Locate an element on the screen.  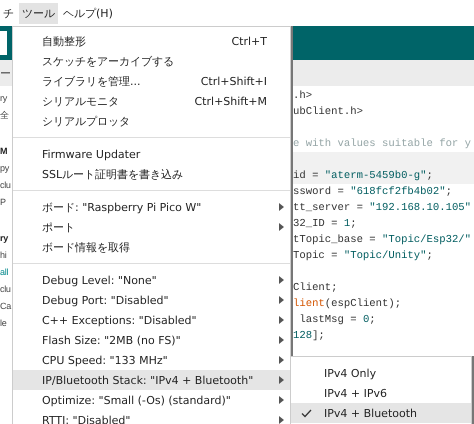
sidebar-text: M is located at coordinates (4, 151).